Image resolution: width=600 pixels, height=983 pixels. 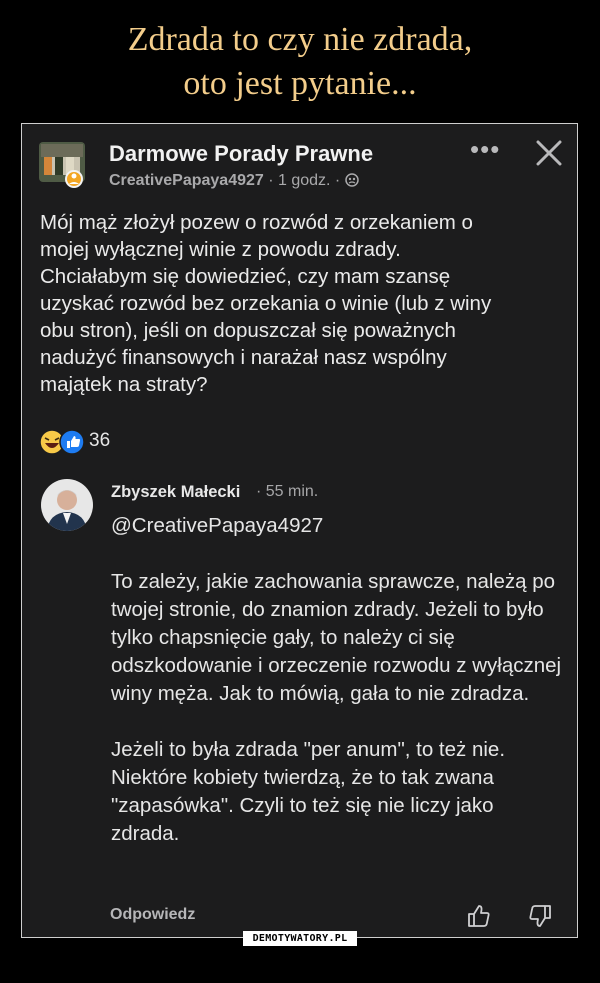 What do you see at coordinates (300, 39) in the screenshot?
I see `meme-title-line1: Zdrada to czy nie zdrada,` at bounding box center [300, 39].